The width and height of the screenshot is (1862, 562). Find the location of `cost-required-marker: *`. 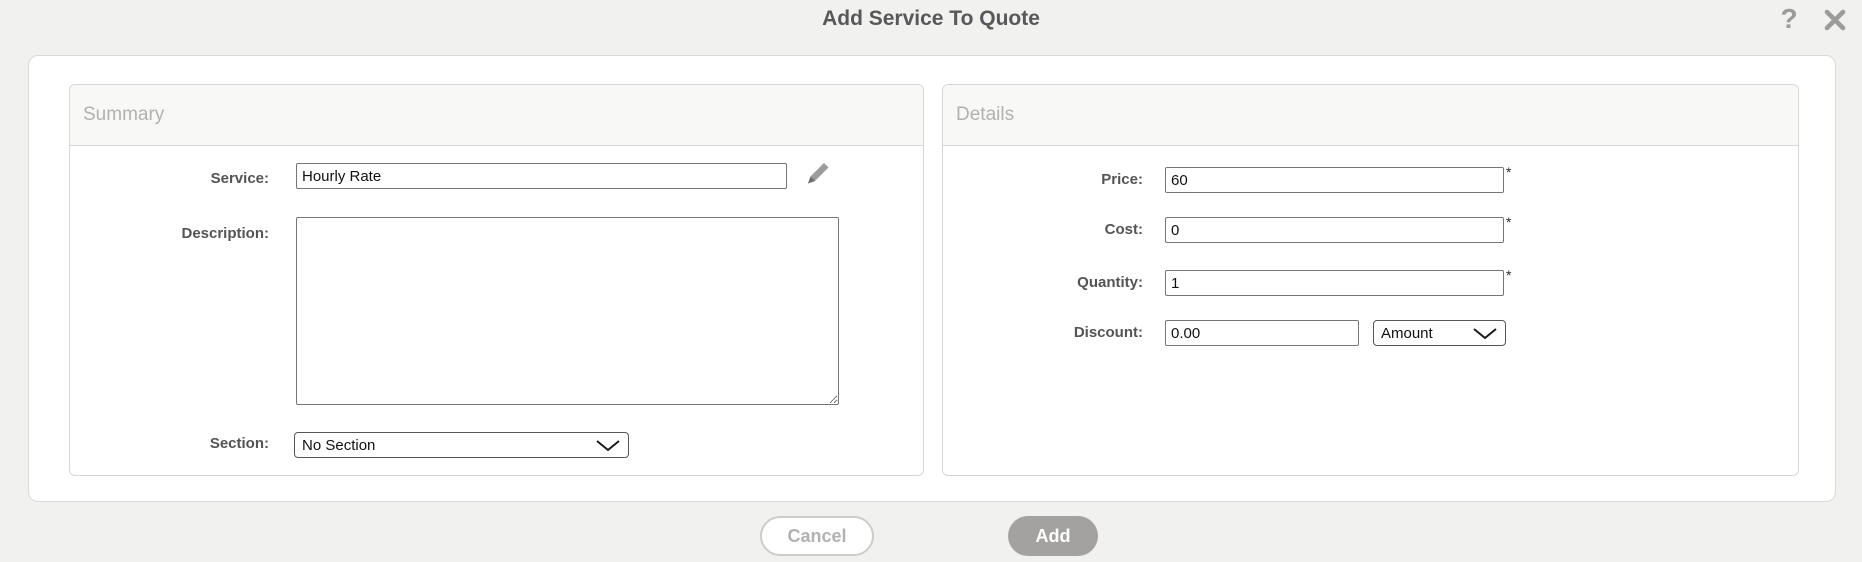

cost-required-marker: * is located at coordinates (1509, 222).